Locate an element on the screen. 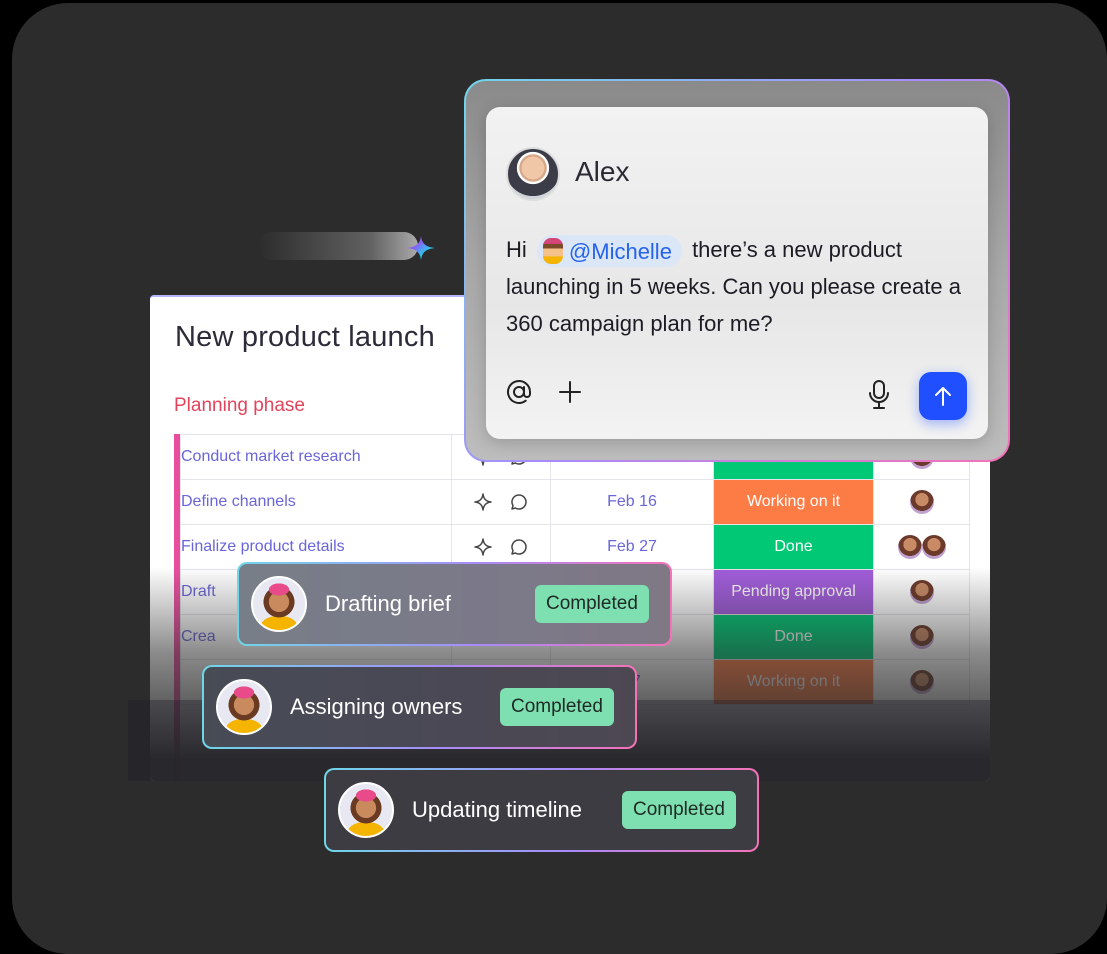 This screenshot has width=1107, height=954. task-name: Conduct market research is located at coordinates (316, 457).